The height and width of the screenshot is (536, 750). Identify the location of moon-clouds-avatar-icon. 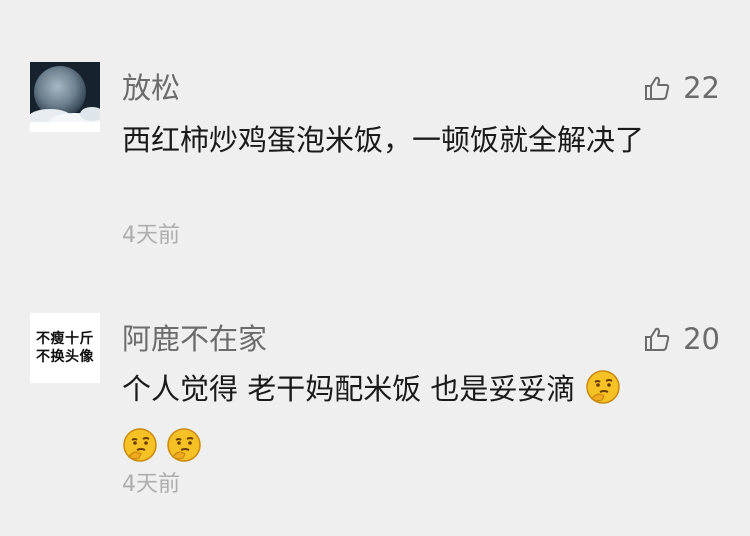
(65, 97).